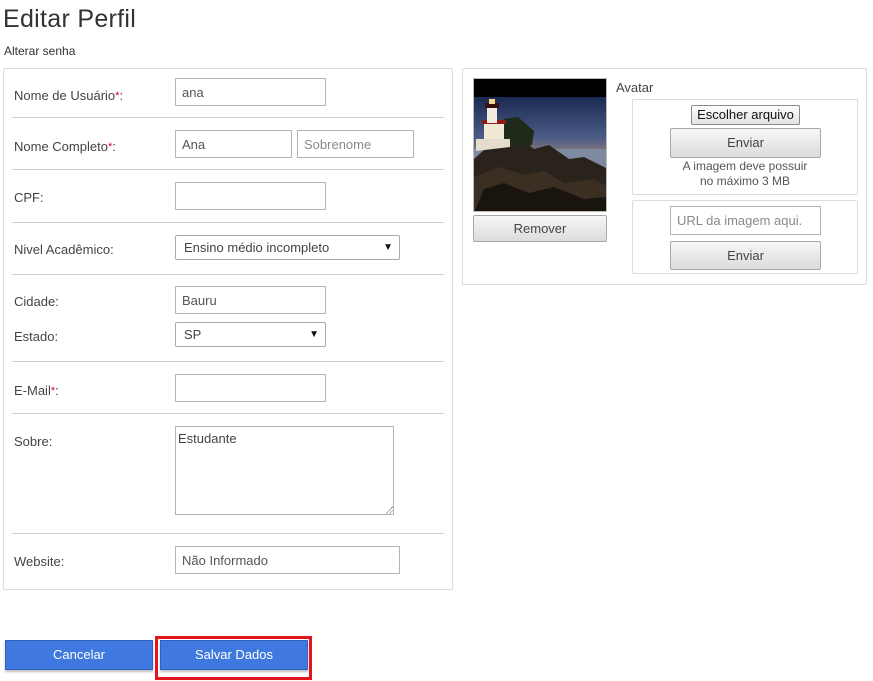 This screenshot has height=681, width=873. What do you see at coordinates (36, 390) in the screenshot?
I see `email-label: E-Mail*:` at bounding box center [36, 390].